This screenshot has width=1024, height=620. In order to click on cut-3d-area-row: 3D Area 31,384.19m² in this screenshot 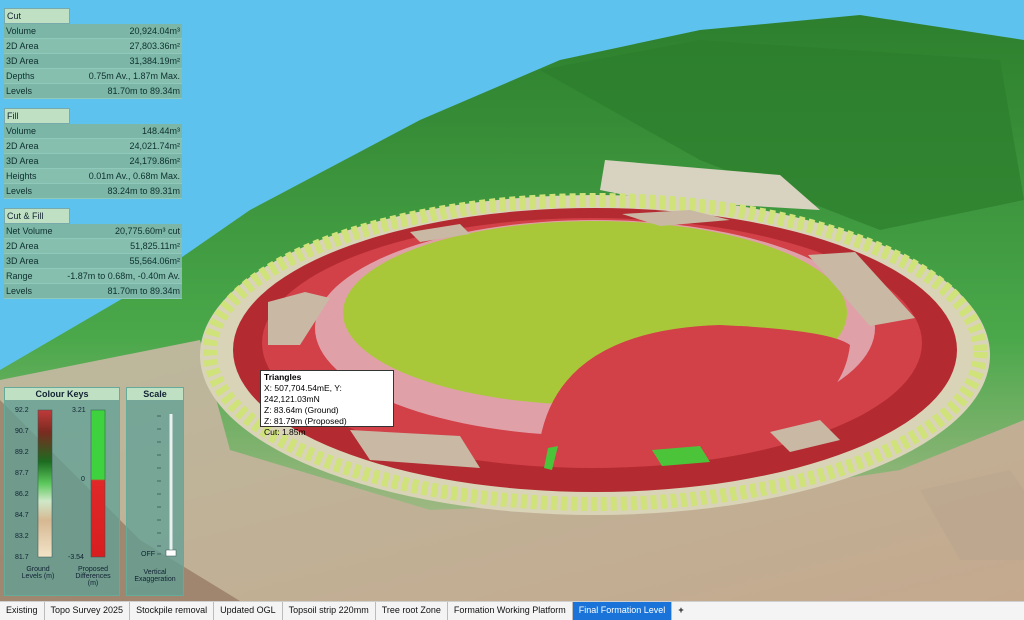, I will do `click(93, 61)`.